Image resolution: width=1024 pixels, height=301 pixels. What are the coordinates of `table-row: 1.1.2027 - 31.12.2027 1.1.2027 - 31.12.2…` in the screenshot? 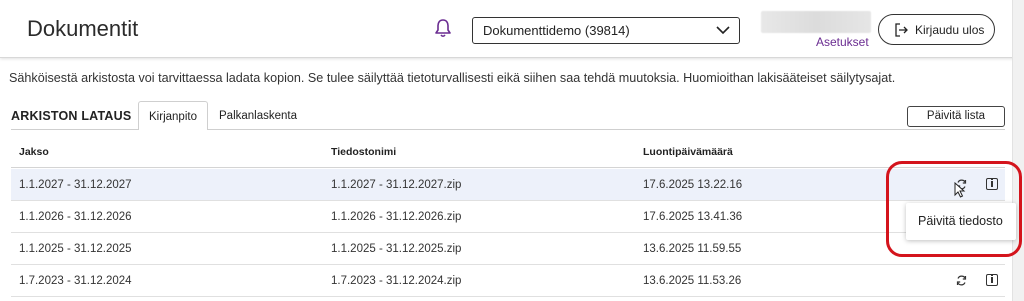 It's located at (508, 185).